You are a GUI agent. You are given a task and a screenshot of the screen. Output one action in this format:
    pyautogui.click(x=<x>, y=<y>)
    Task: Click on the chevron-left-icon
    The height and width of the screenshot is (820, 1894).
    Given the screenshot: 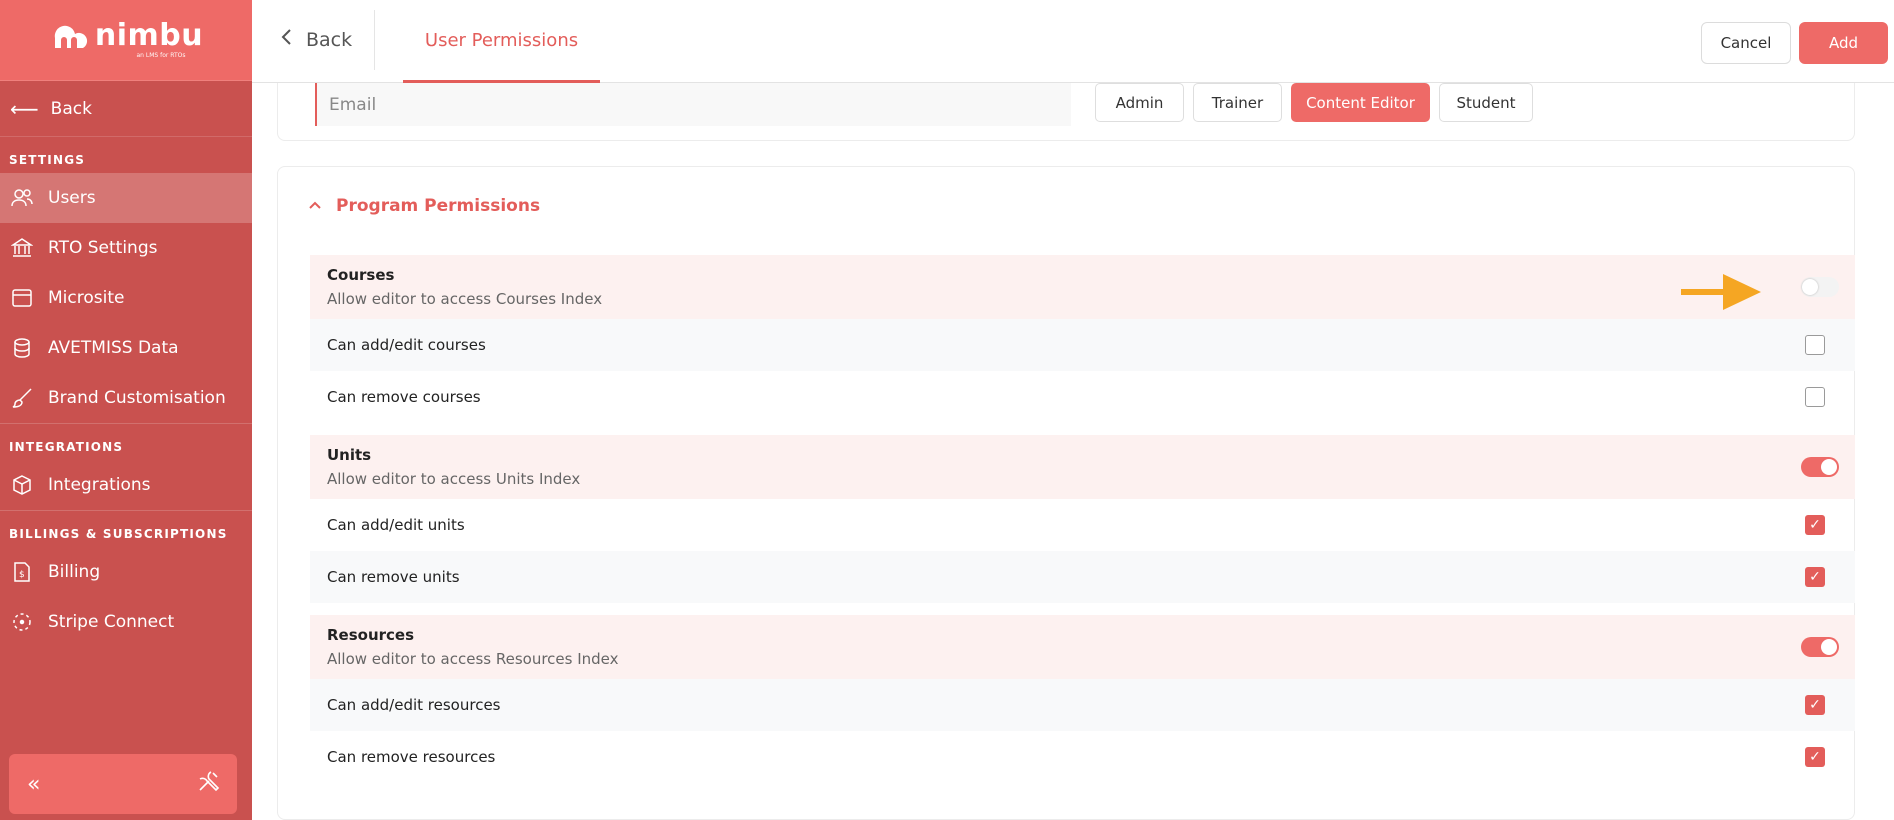 What is the action you would take?
    pyautogui.click(x=286, y=39)
    